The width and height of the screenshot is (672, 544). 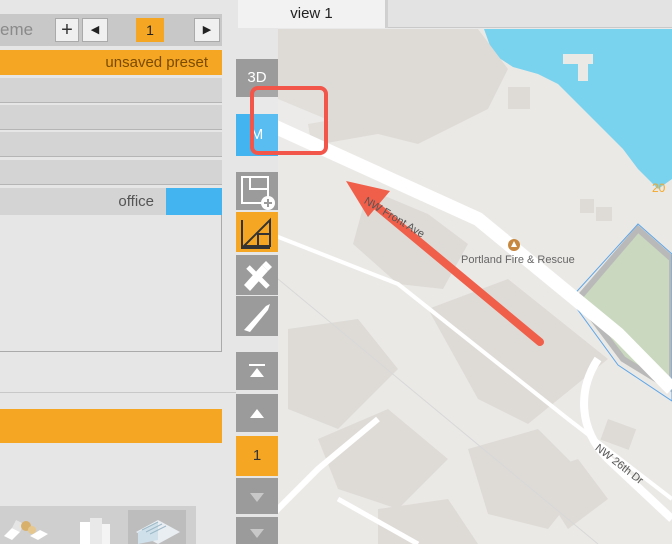 I want to click on set-square-icon, so click(x=256, y=233).